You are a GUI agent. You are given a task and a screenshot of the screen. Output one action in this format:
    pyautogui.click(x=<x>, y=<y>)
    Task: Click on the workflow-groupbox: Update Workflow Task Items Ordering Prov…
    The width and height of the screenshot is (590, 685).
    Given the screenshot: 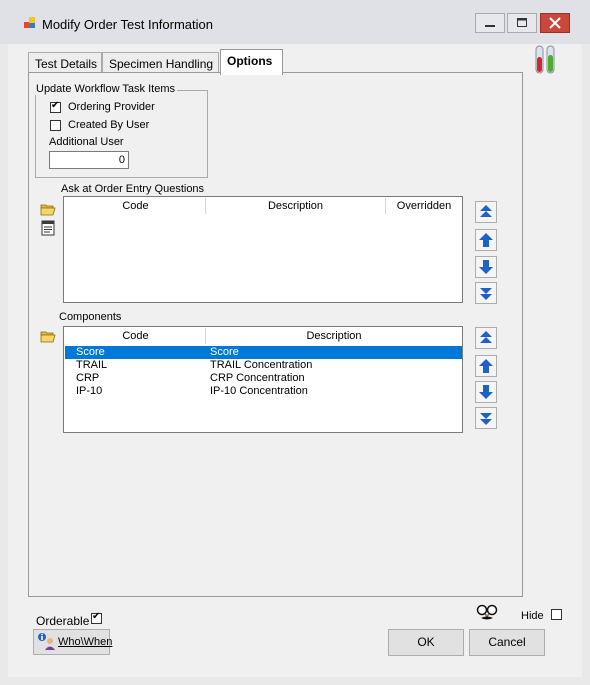 What is the action you would take?
    pyautogui.click(x=121, y=130)
    